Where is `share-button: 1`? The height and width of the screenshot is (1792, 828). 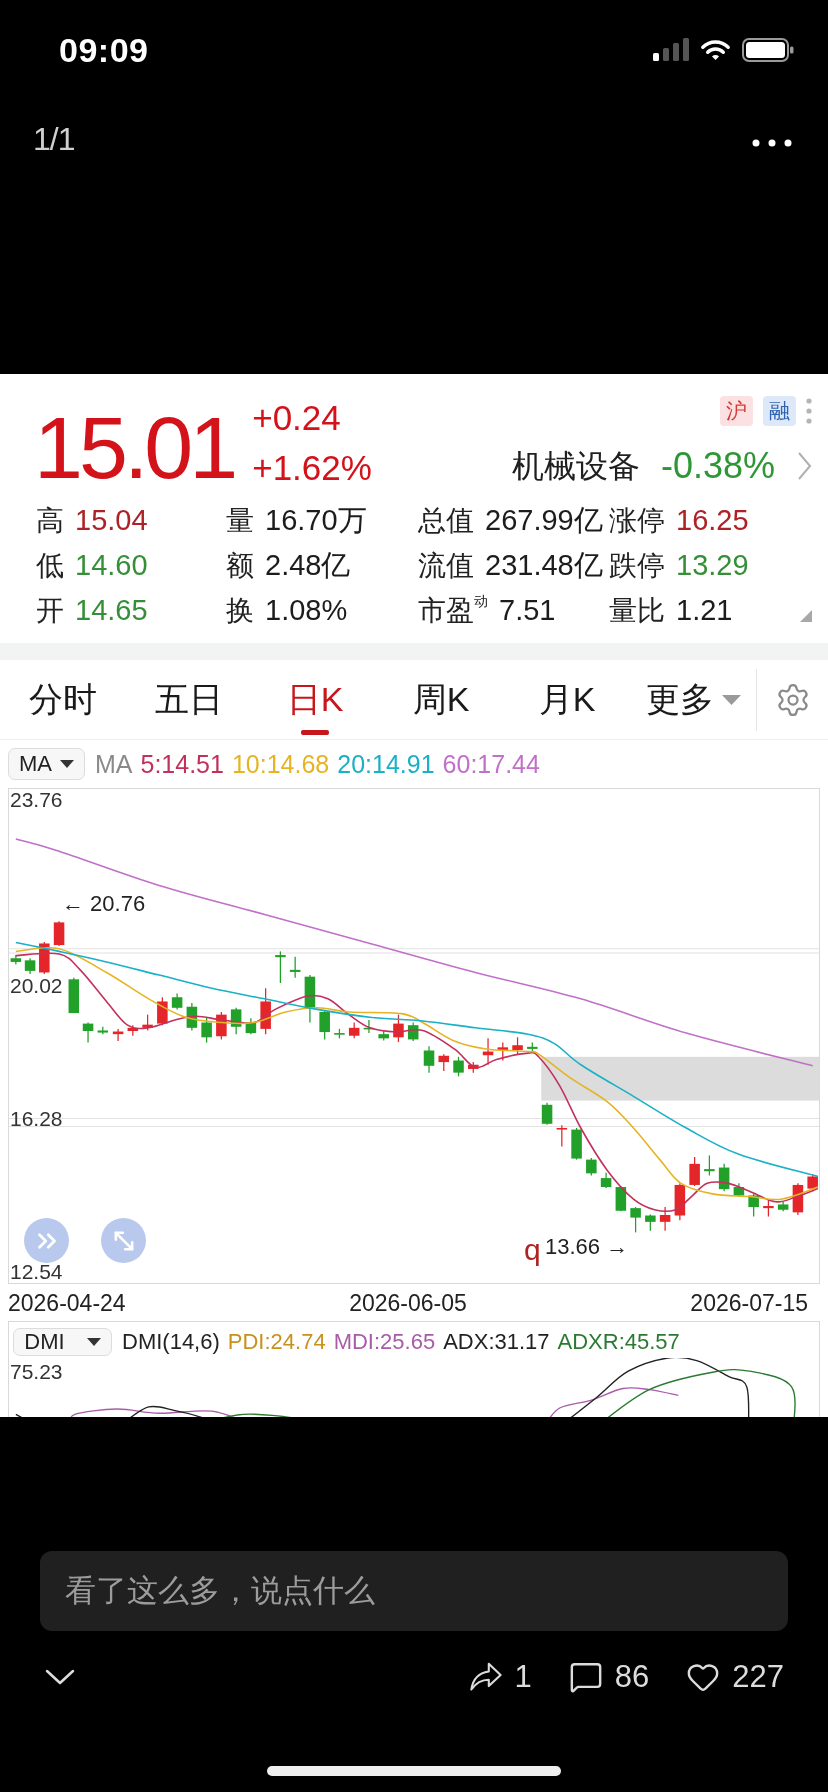 share-button: 1 is located at coordinates (500, 1677).